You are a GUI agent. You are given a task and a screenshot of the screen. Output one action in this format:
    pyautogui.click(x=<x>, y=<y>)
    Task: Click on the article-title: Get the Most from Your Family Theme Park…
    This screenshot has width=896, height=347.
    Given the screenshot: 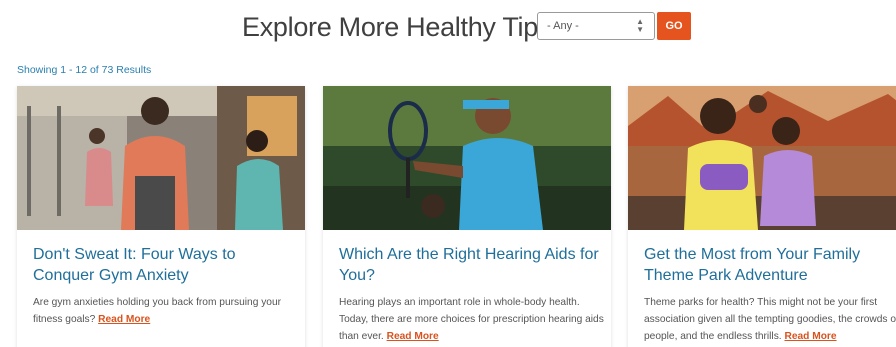 What is the action you would take?
    pyautogui.click(x=770, y=265)
    